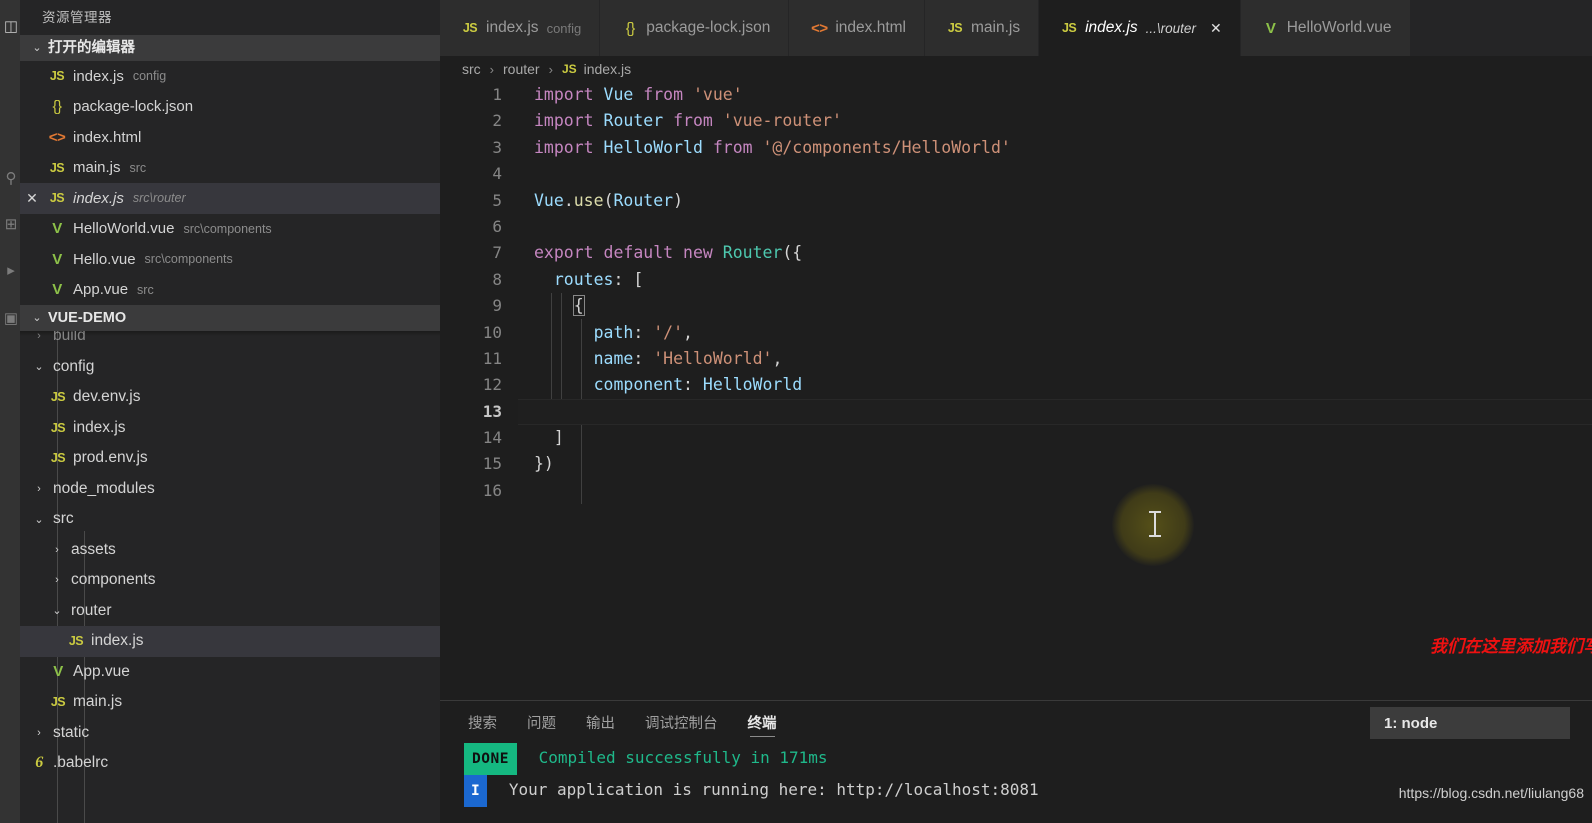  I want to click on tree-item-router-index-js: JS index.js, so click(230, 641).